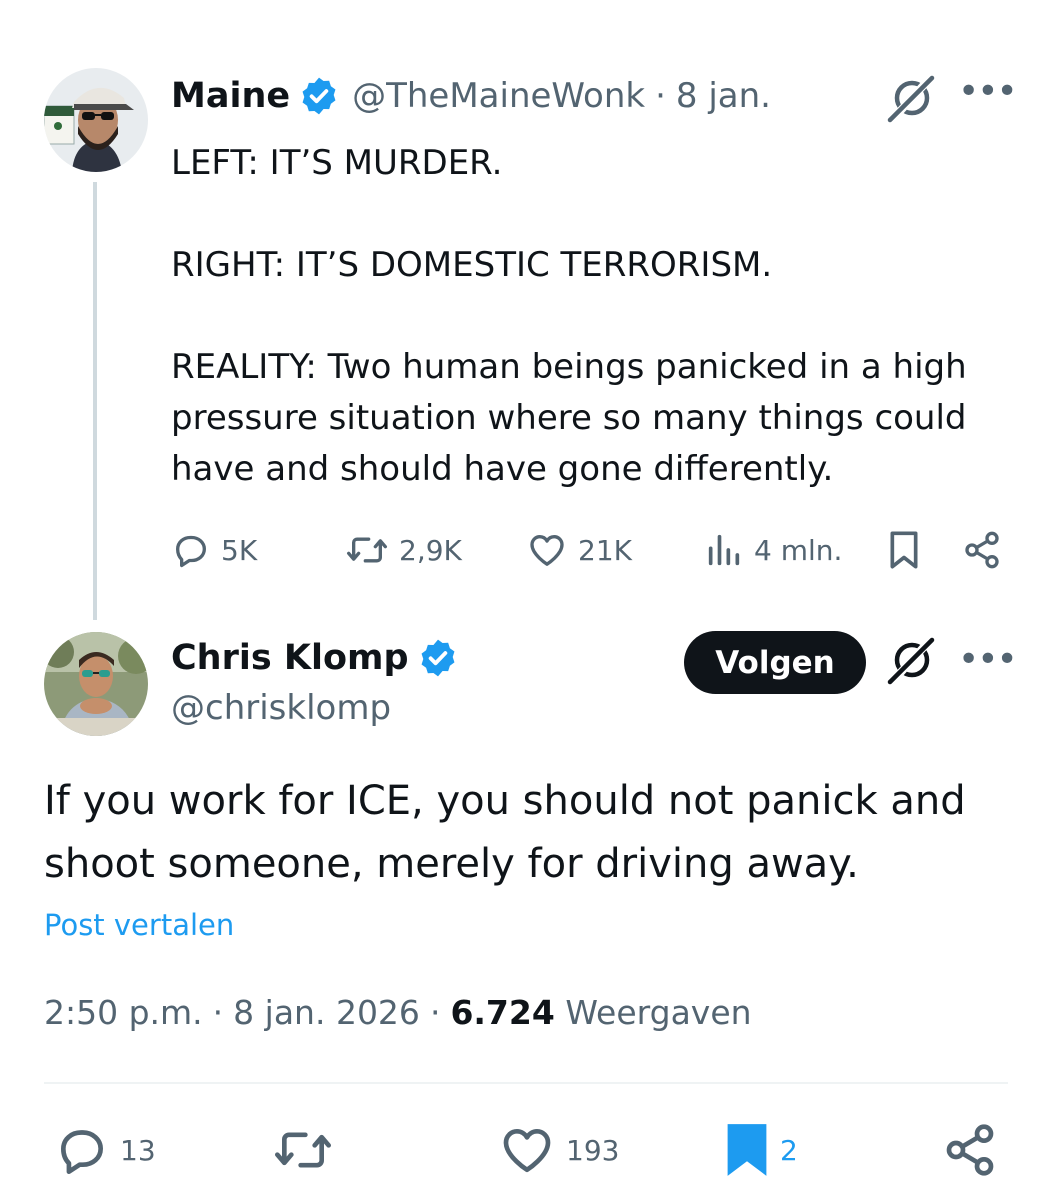 The width and height of the screenshot is (1051, 1200). I want to click on main-repost-button, so click(303, 1150).